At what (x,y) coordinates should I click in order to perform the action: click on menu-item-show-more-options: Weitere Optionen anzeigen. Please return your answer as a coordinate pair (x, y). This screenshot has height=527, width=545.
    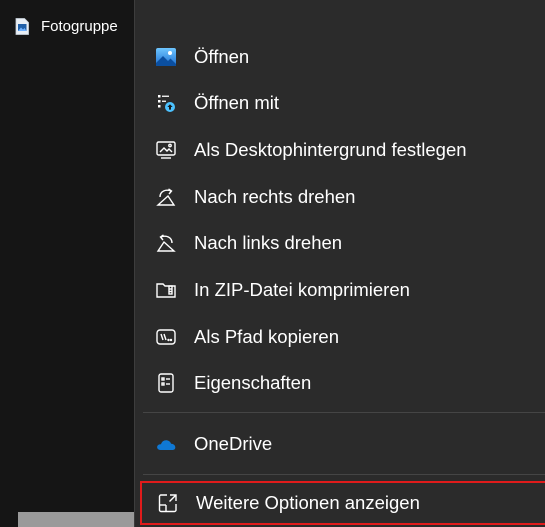
    Looking at the image, I should click on (342, 503).